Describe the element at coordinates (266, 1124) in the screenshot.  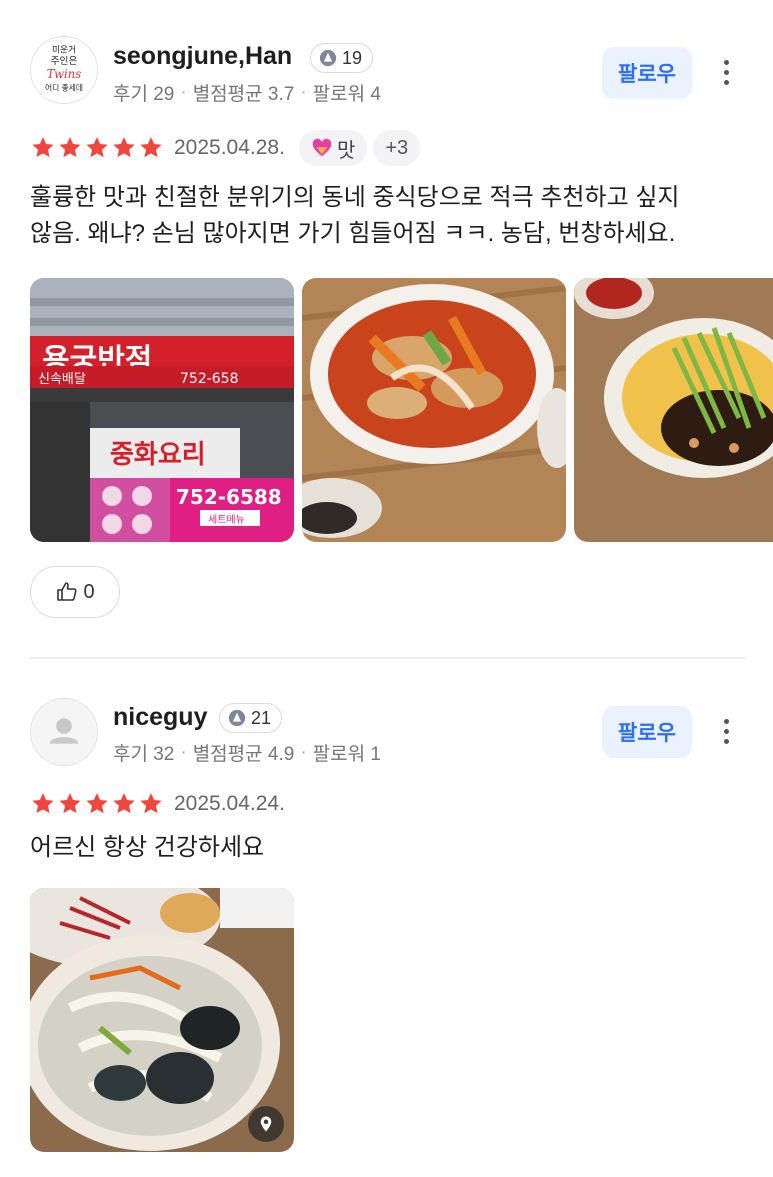
I see `location-pin-icon` at that location.